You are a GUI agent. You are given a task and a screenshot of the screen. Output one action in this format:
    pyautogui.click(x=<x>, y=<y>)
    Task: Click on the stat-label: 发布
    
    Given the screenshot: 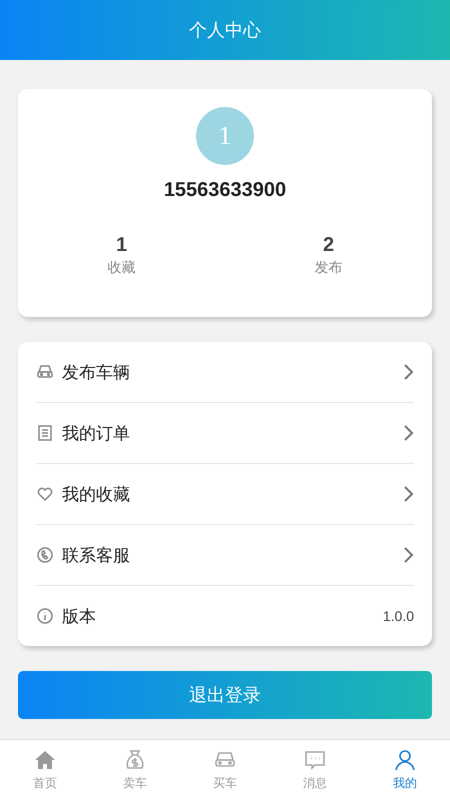 What is the action you would take?
    pyautogui.click(x=328, y=268)
    